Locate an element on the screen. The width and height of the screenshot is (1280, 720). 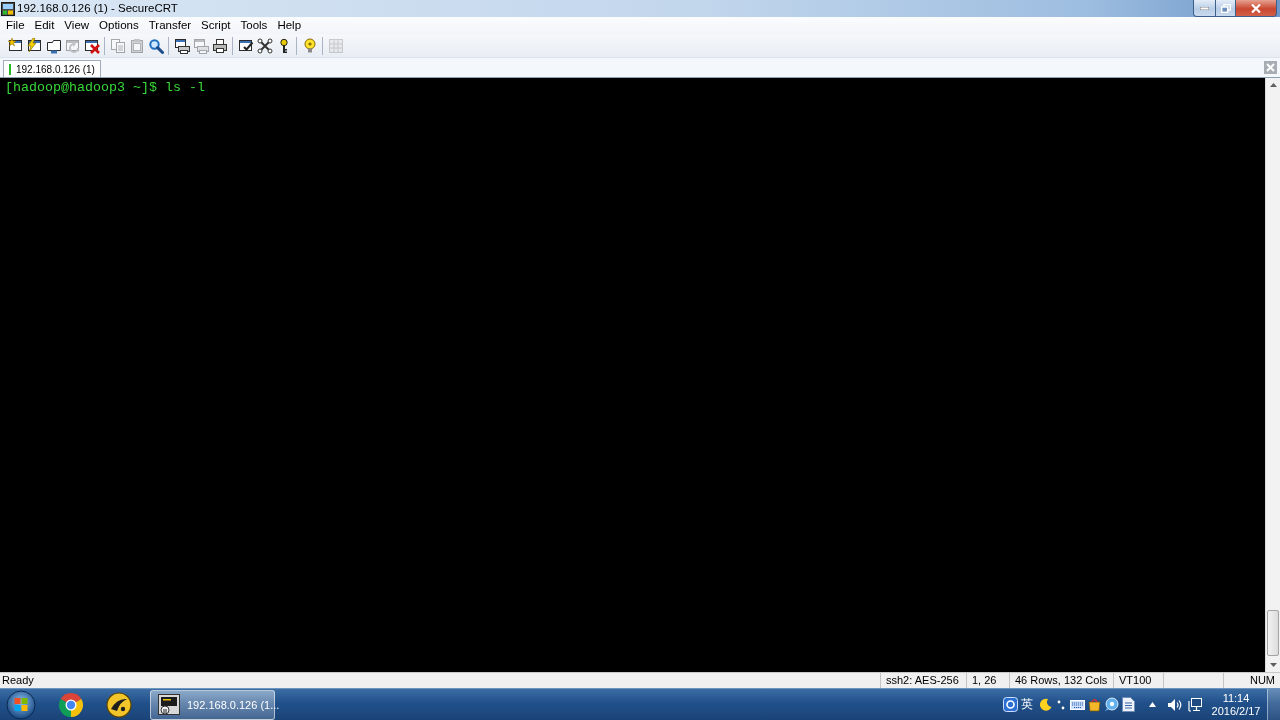
network-icon is located at coordinates (1195, 704).